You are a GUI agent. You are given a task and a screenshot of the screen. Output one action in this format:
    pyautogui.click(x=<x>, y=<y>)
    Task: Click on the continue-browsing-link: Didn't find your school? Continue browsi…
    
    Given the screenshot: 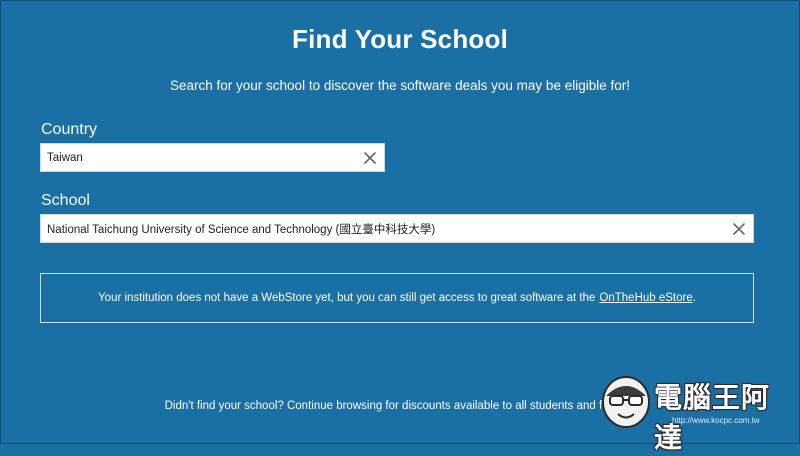 What is the action you would take?
    pyautogui.click(x=400, y=406)
    